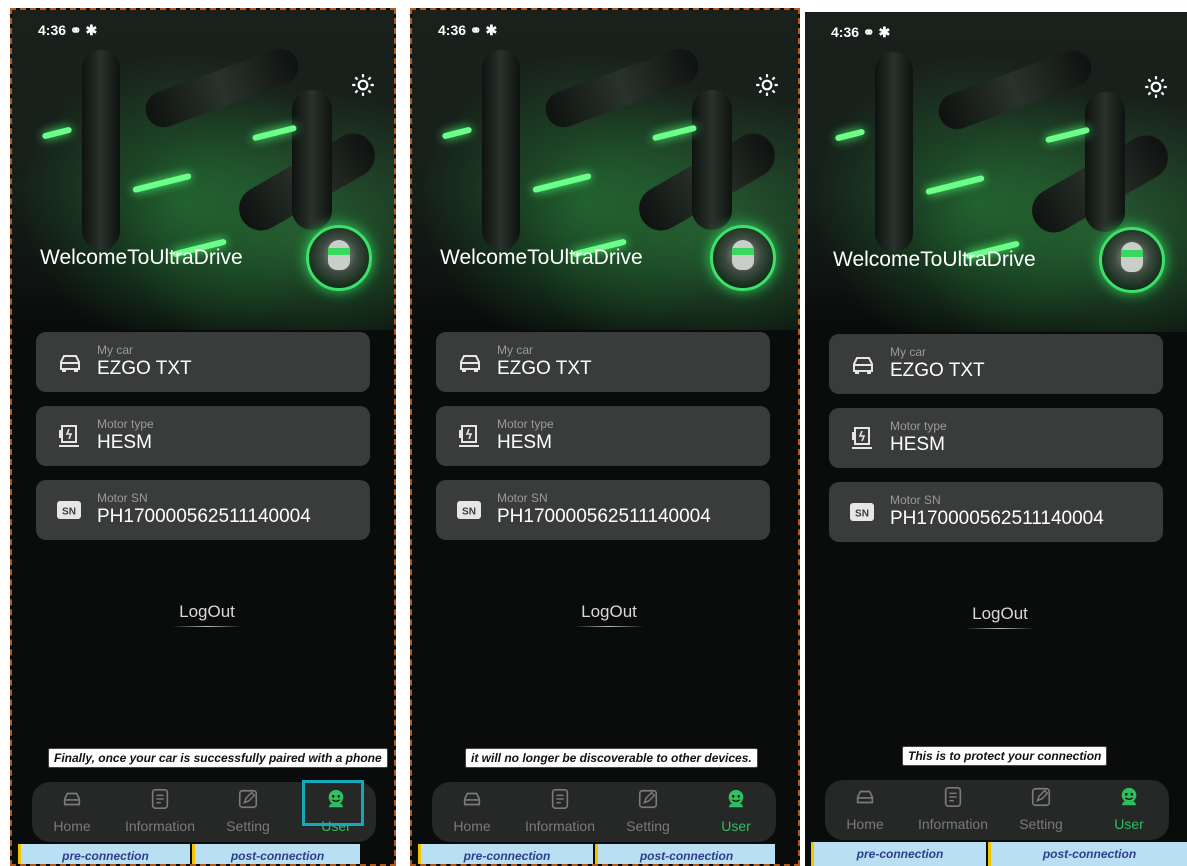 Image resolution: width=1187 pixels, height=866 pixels. I want to click on card-label: Motor type, so click(525, 424).